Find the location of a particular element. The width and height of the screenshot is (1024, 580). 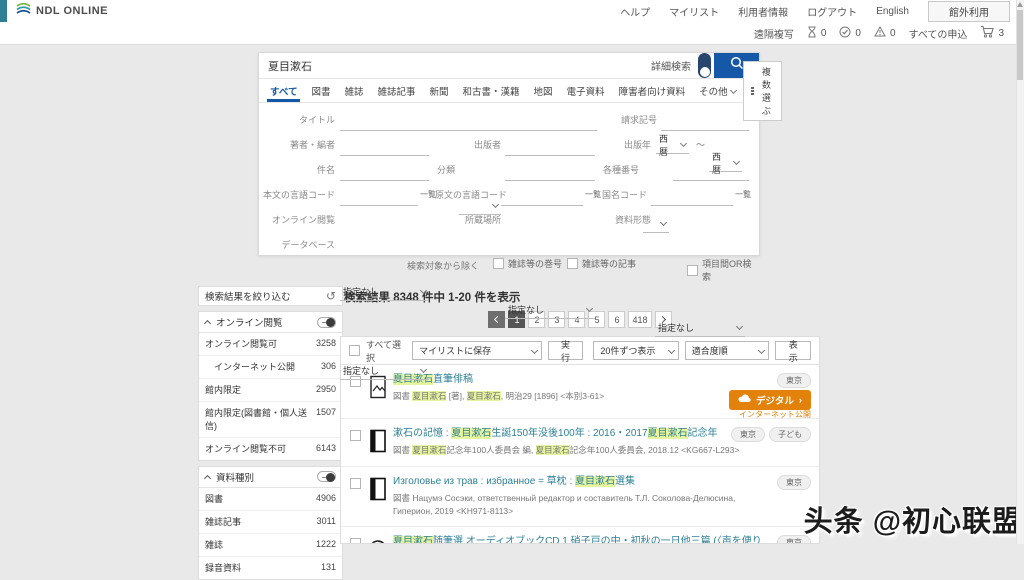

pagination-prev is located at coordinates (497, 319).